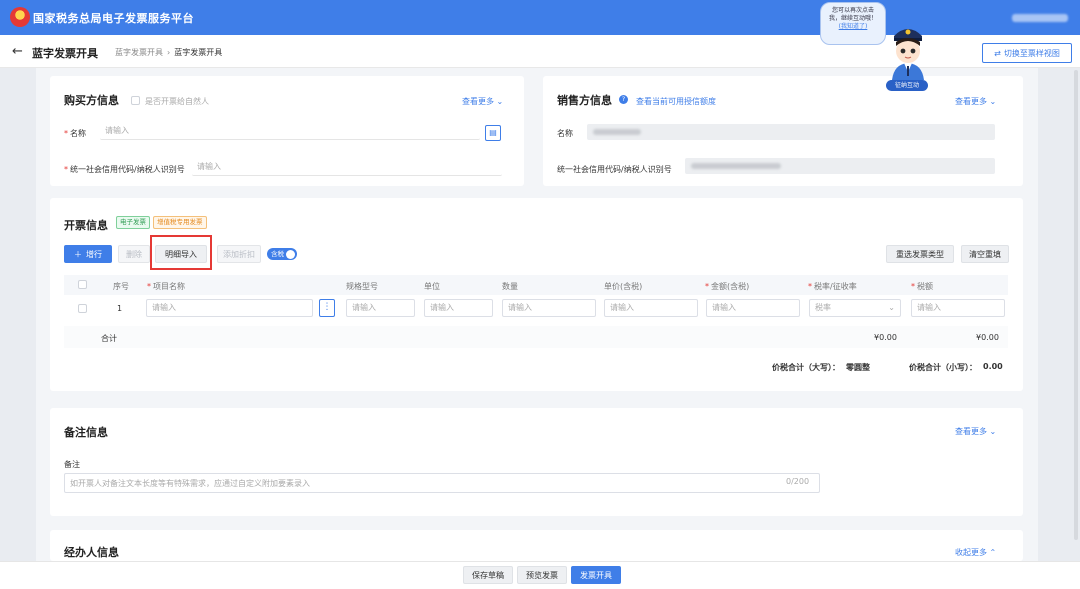 The image size is (1080, 589). Describe the element at coordinates (798, 481) in the screenshot. I see `remark-counter: 0/200` at that location.